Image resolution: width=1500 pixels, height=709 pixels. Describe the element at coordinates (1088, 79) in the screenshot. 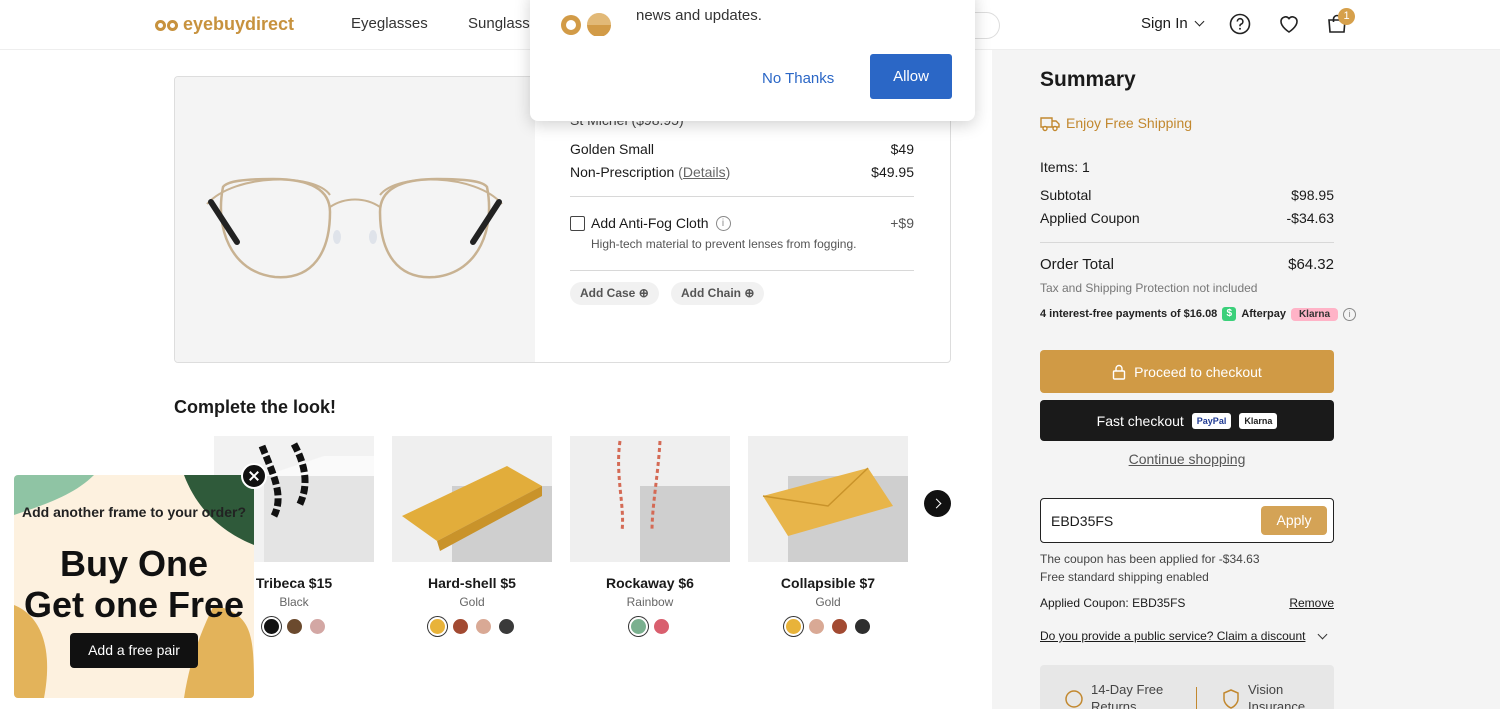

I see `summary-title: Summary` at that location.